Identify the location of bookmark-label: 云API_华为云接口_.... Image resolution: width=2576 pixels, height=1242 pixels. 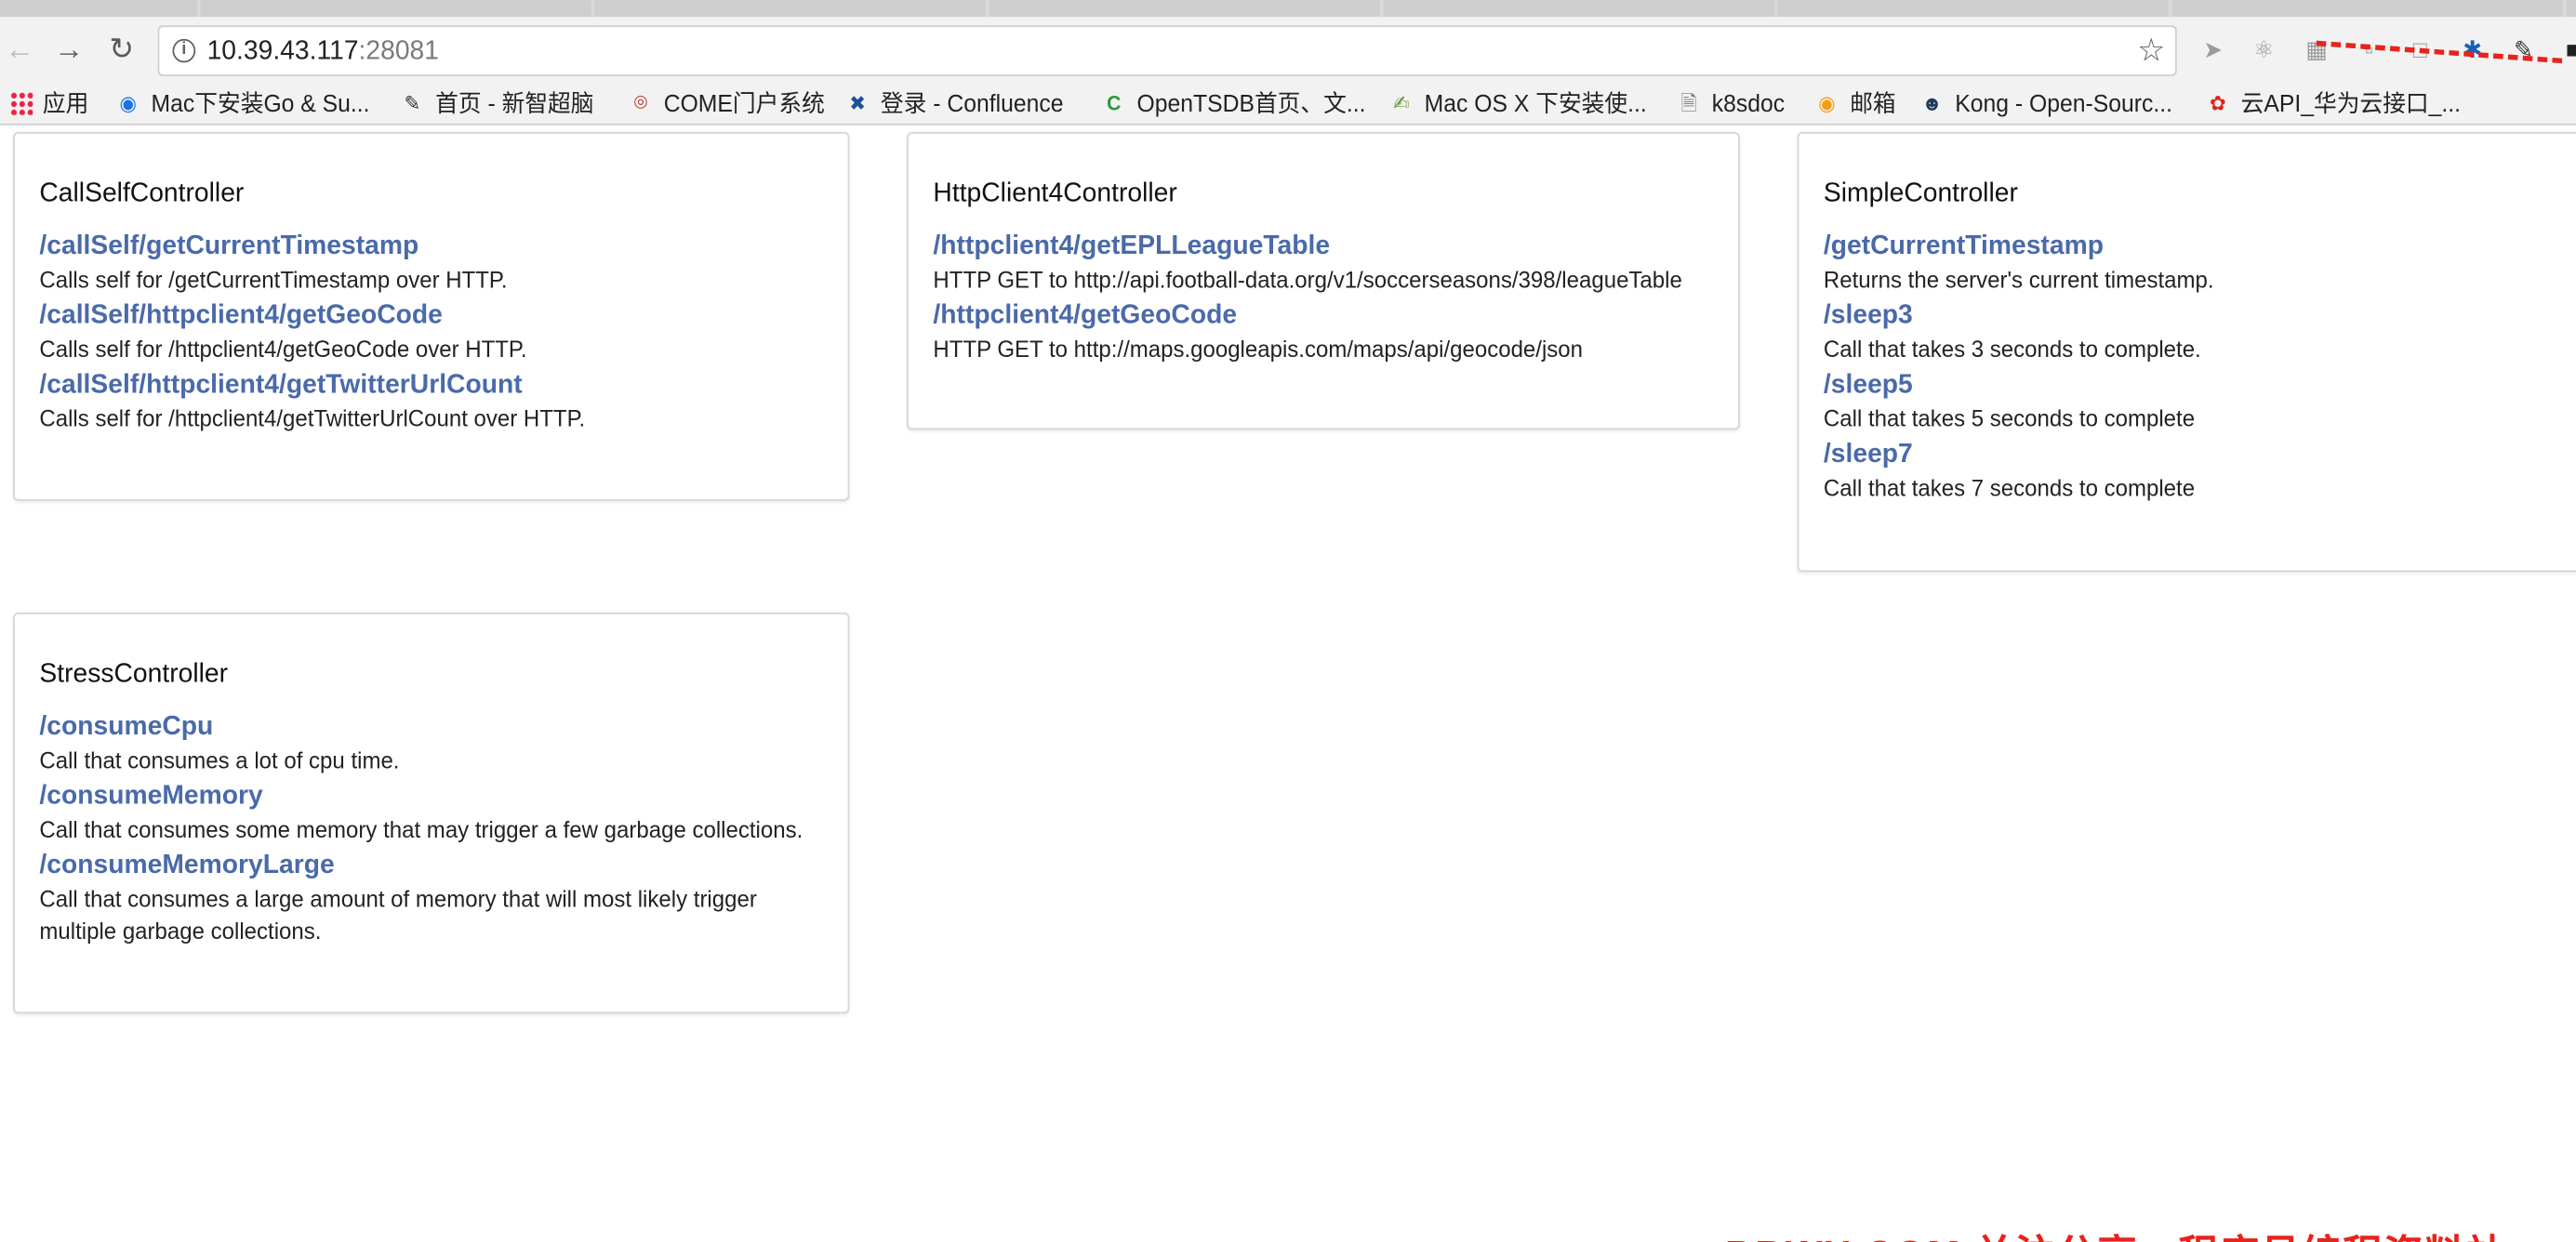
(2351, 103).